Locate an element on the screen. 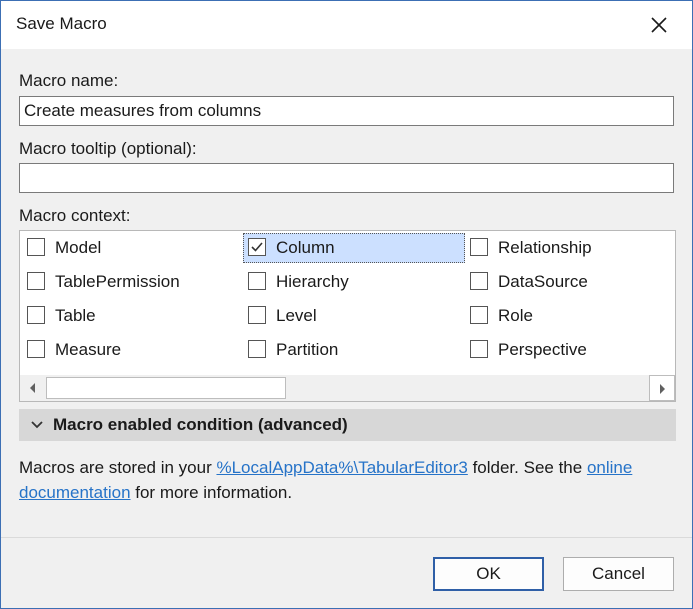  context-item-relationship: Relationship is located at coordinates (570, 248).